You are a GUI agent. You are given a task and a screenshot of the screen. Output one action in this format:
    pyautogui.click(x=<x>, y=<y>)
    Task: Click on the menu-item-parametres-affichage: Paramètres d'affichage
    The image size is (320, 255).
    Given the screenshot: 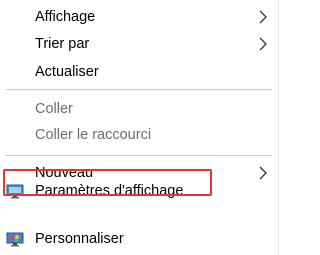 What is the action you would take?
    pyautogui.click(x=139, y=191)
    